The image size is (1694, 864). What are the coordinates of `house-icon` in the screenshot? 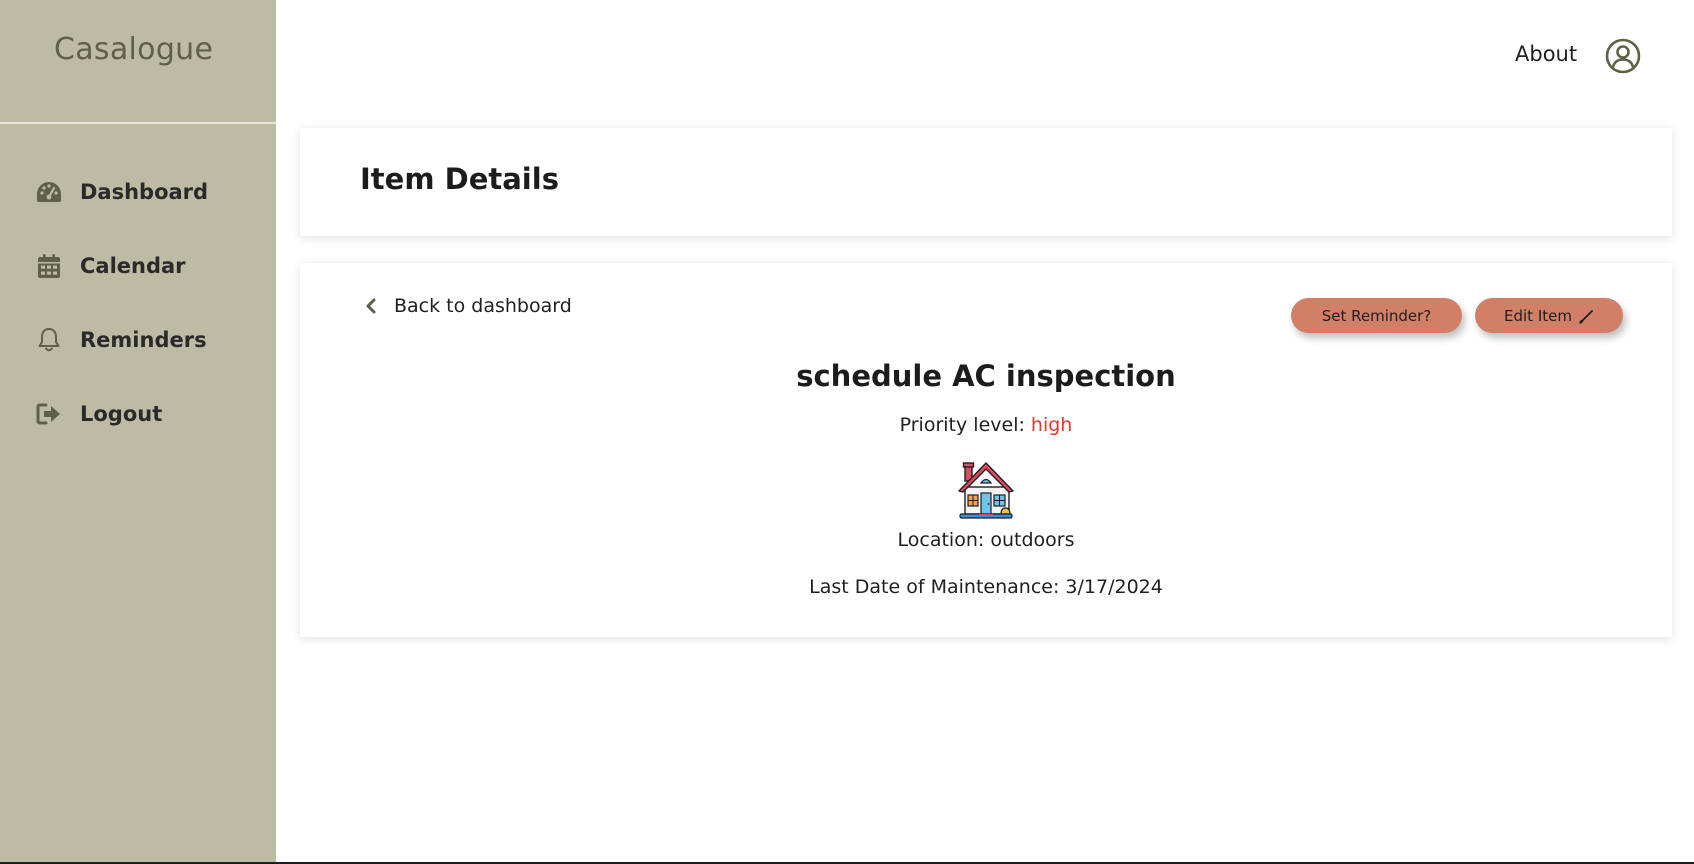 It's located at (986, 490).